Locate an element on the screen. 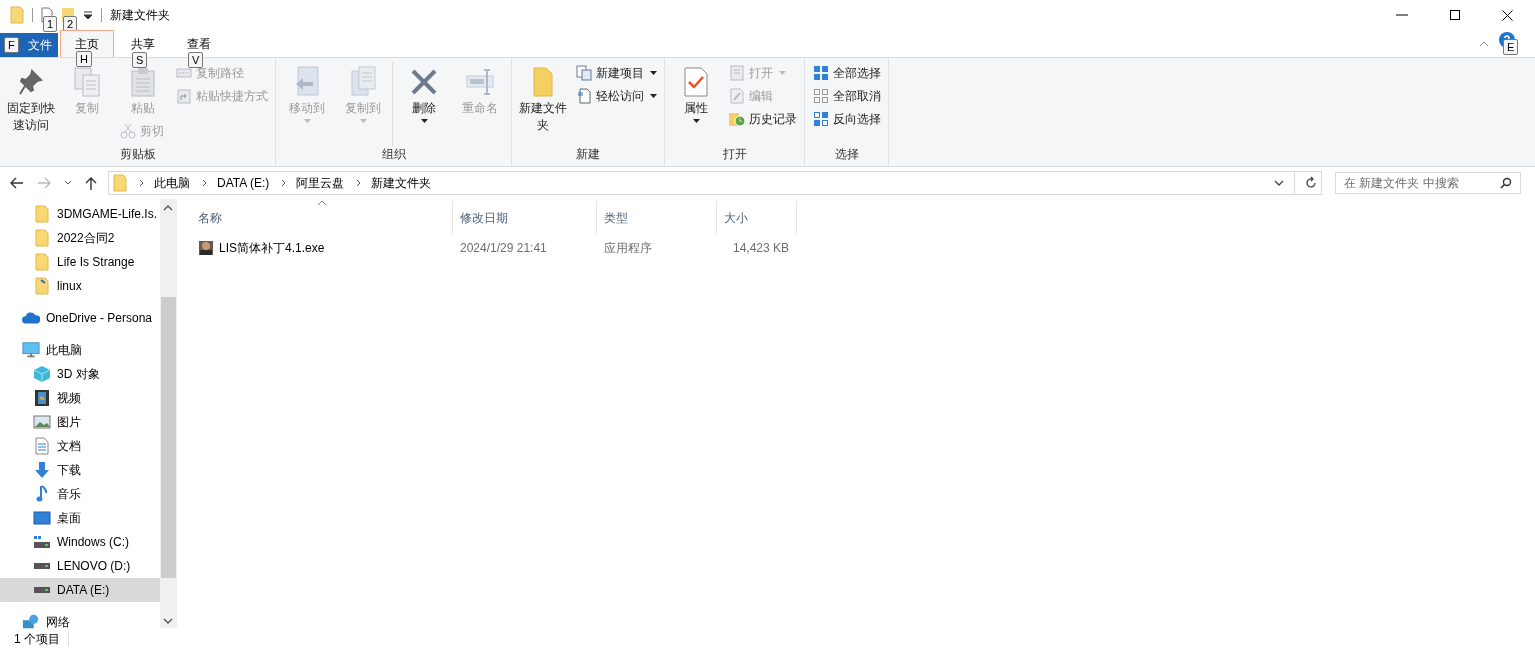 Image resolution: width=1535 pixels, height=650 pixels. group-label: 选择 is located at coordinates (846, 154).